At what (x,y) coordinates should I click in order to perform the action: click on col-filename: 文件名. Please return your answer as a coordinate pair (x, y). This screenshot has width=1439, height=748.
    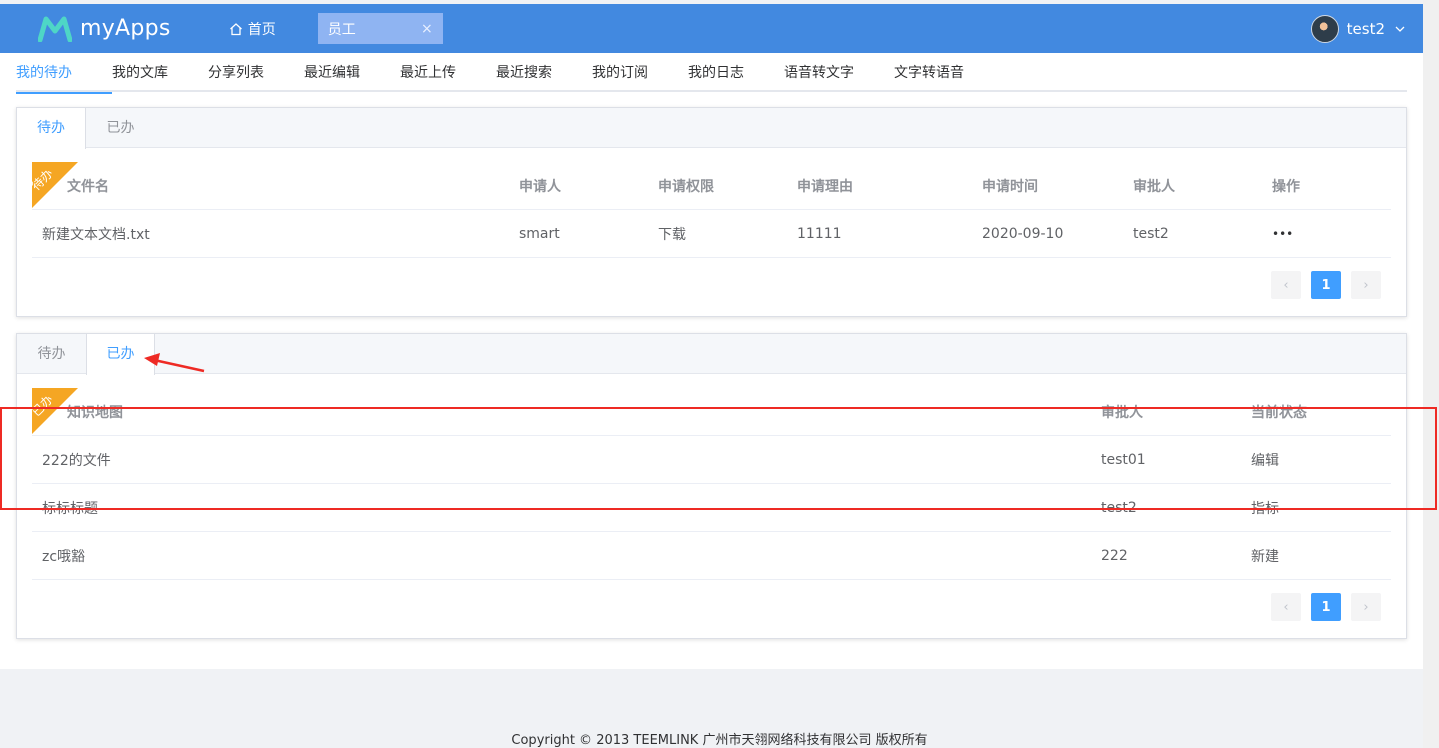
    Looking at the image, I should click on (88, 186).